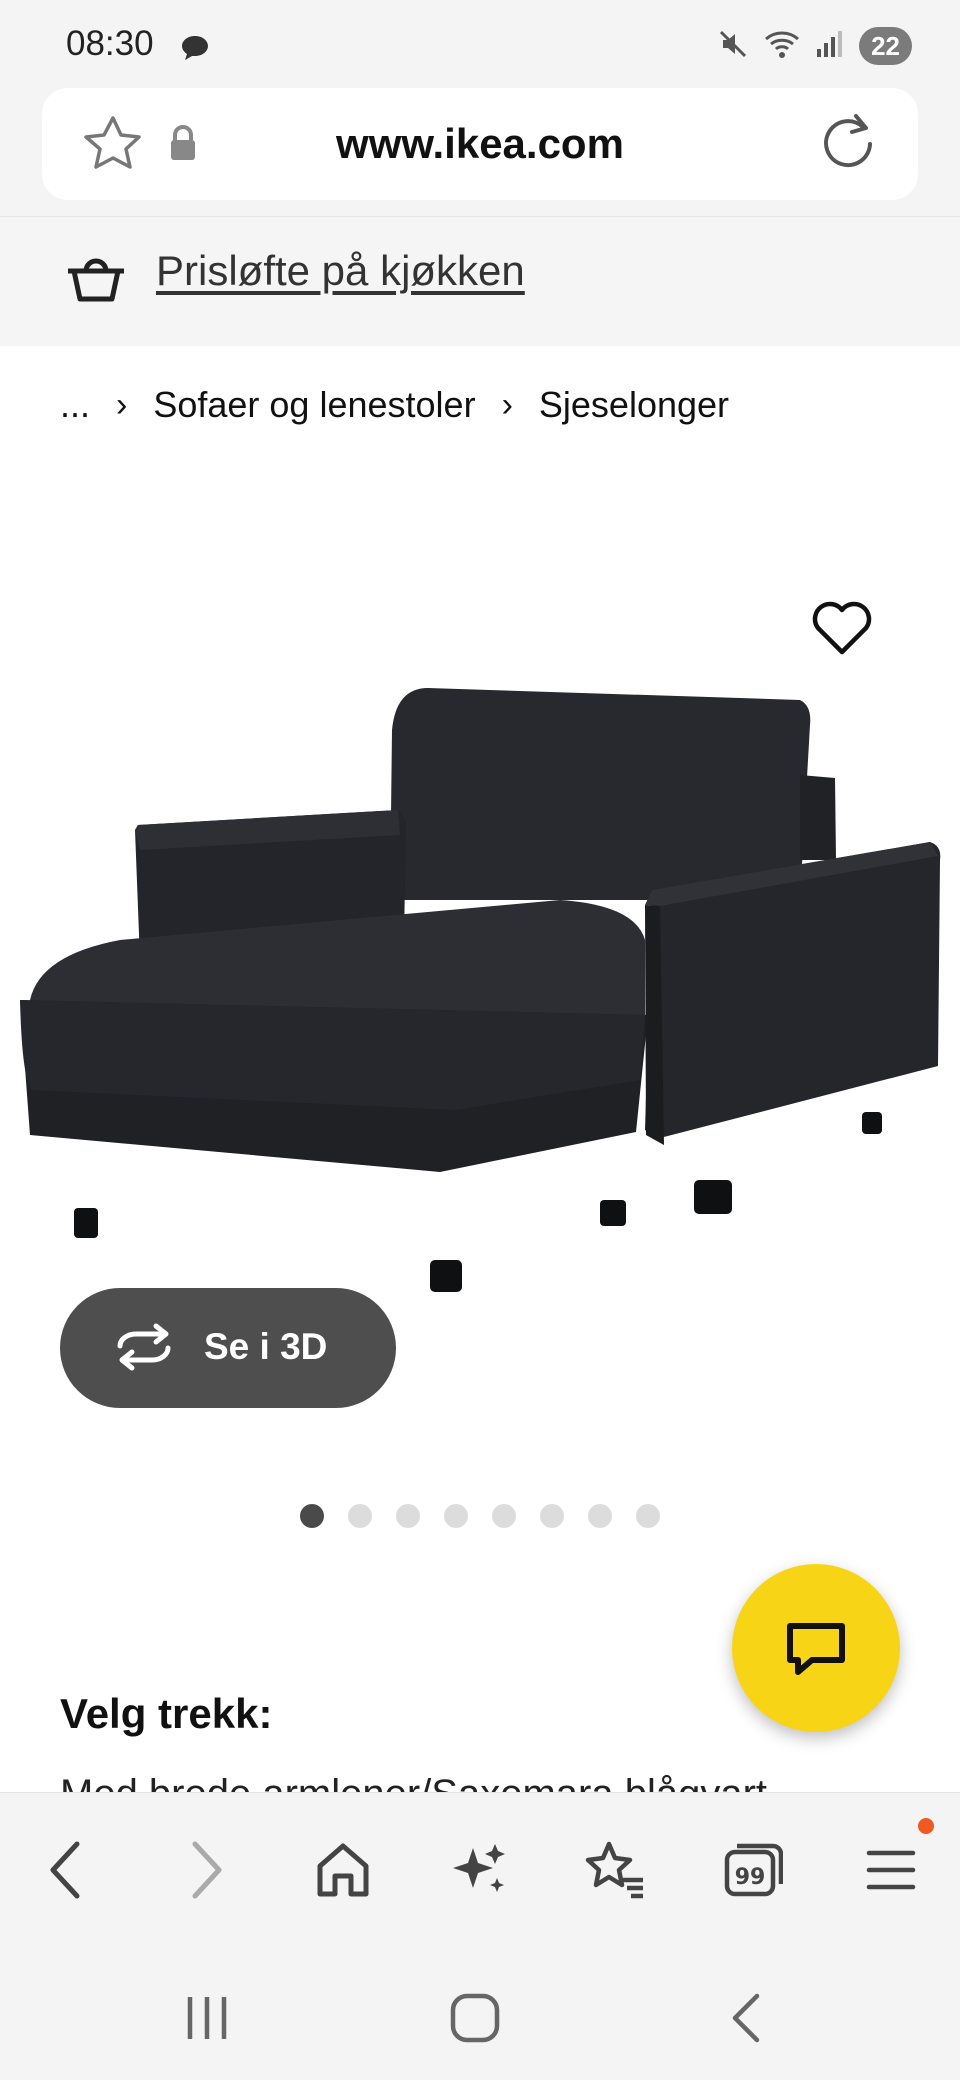  I want to click on mute-icon, so click(733, 46).